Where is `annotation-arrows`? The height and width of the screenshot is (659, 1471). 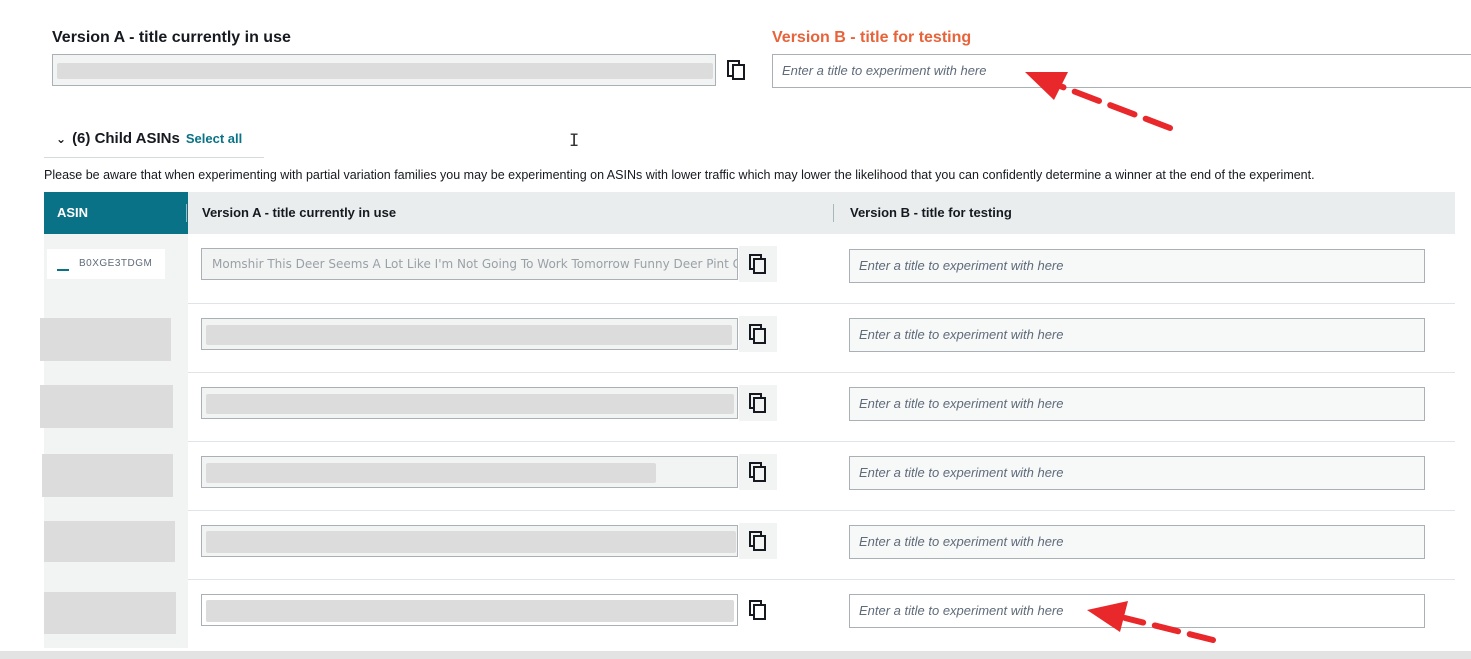
annotation-arrows is located at coordinates (1120, 357).